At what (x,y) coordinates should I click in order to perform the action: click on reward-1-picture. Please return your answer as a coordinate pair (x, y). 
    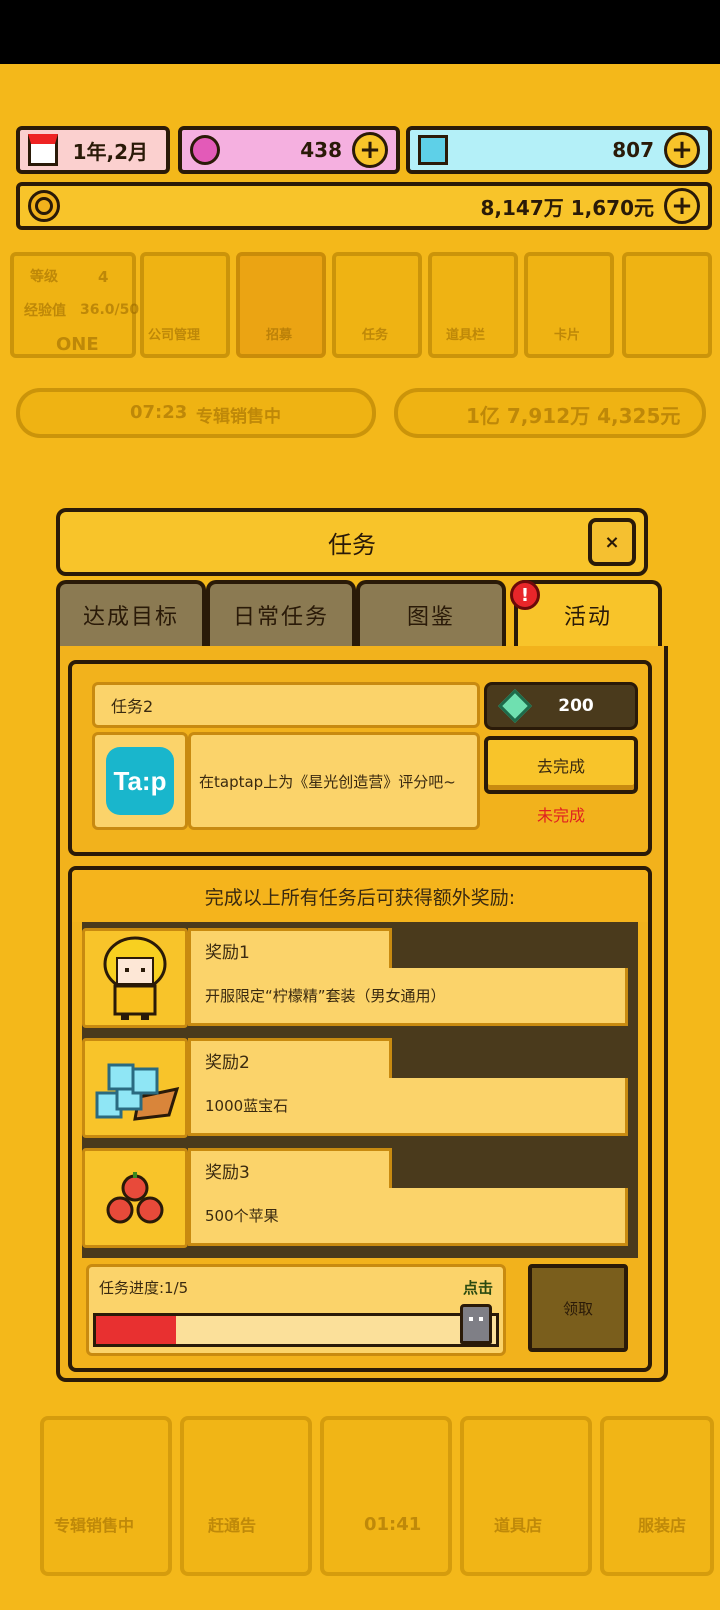
    Looking at the image, I should click on (135, 978).